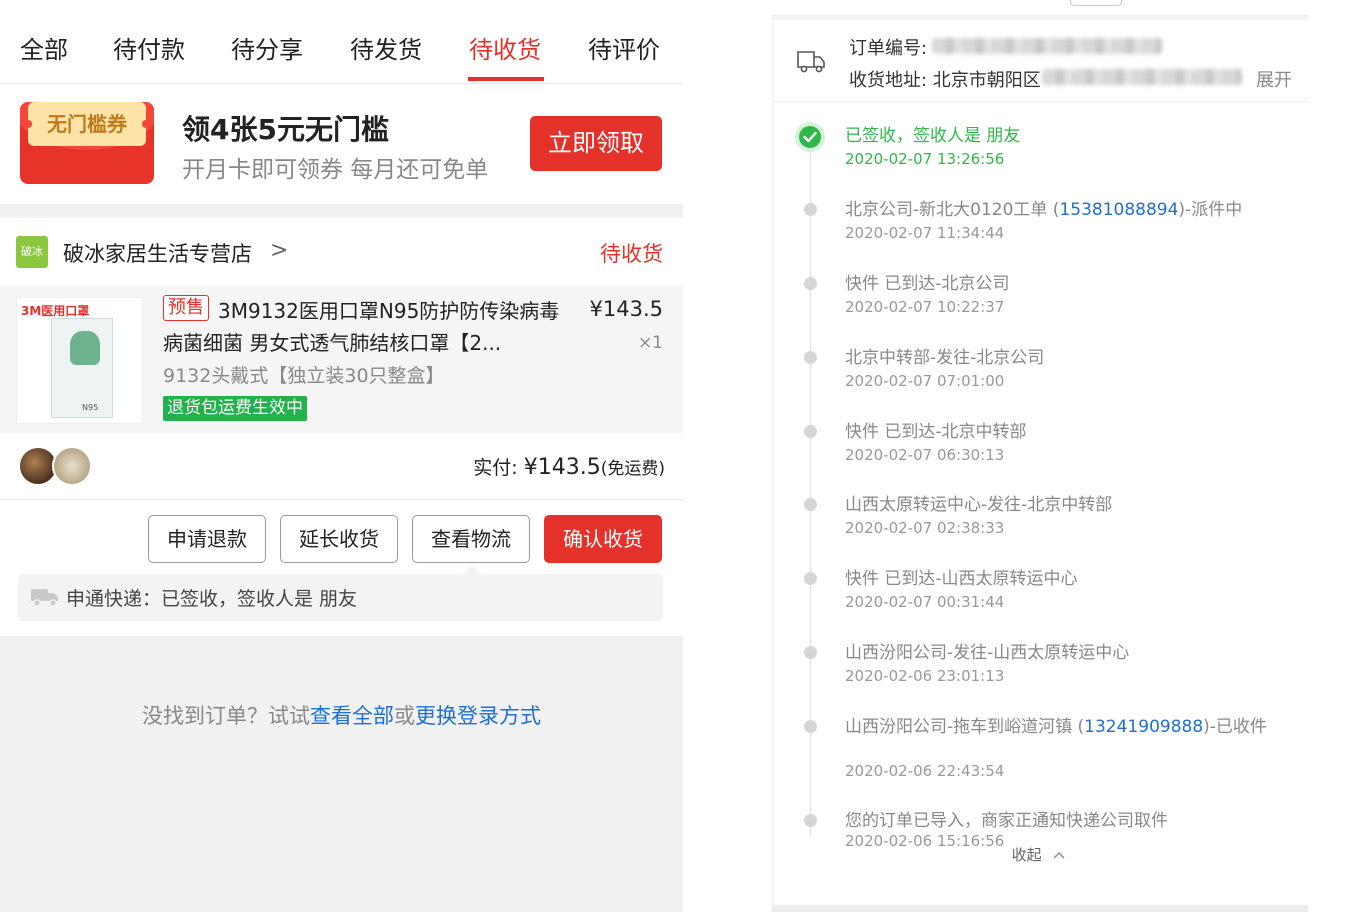 The height and width of the screenshot is (912, 1371). What do you see at coordinates (79, 360) in the screenshot?
I see `product-image: 3M医用口罩 N95` at bounding box center [79, 360].